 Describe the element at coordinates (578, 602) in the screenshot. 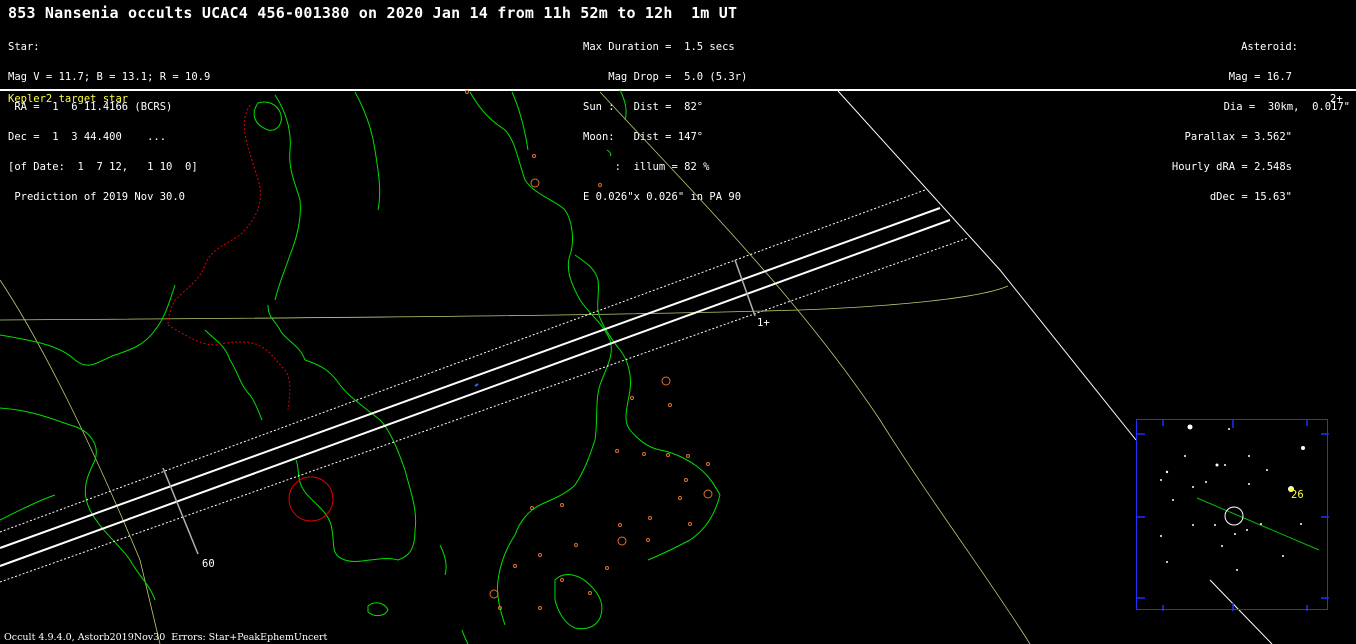

I see `shikoku-coast` at that location.